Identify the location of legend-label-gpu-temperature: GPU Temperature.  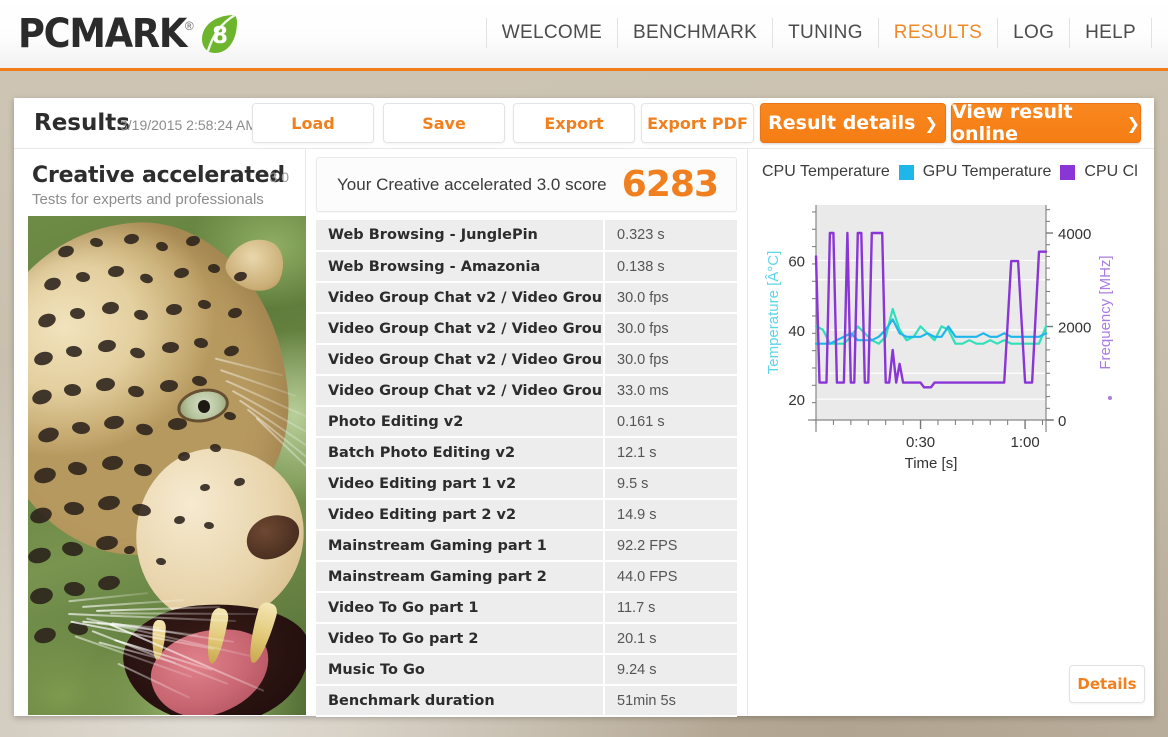
(987, 171).